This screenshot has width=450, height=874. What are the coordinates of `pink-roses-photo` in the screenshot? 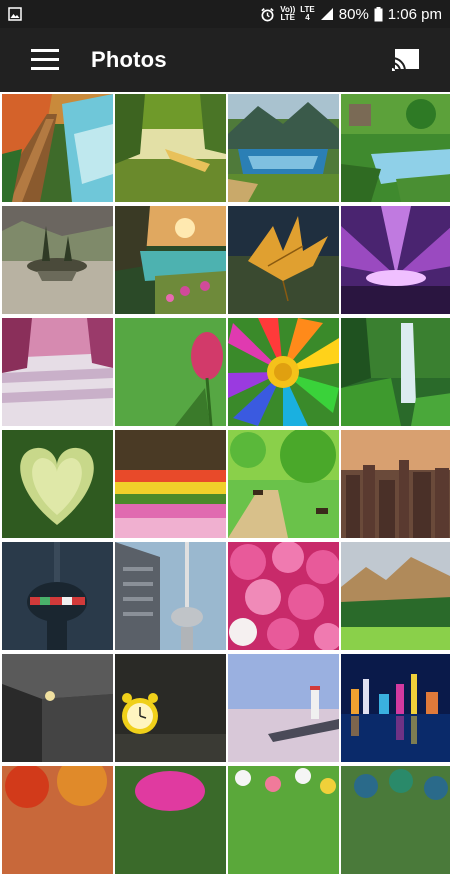 It's located at (283, 596).